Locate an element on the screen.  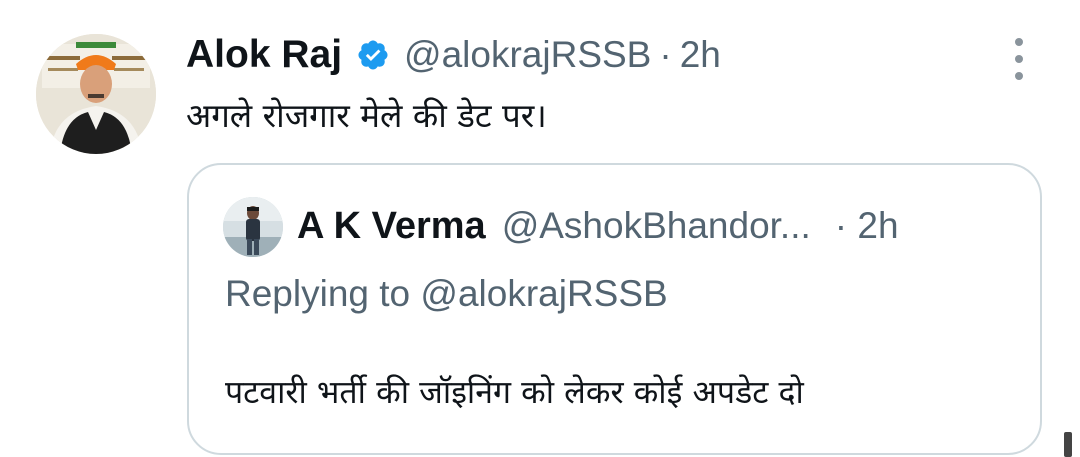
quoted-author-avatar is located at coordinates (253, 227).